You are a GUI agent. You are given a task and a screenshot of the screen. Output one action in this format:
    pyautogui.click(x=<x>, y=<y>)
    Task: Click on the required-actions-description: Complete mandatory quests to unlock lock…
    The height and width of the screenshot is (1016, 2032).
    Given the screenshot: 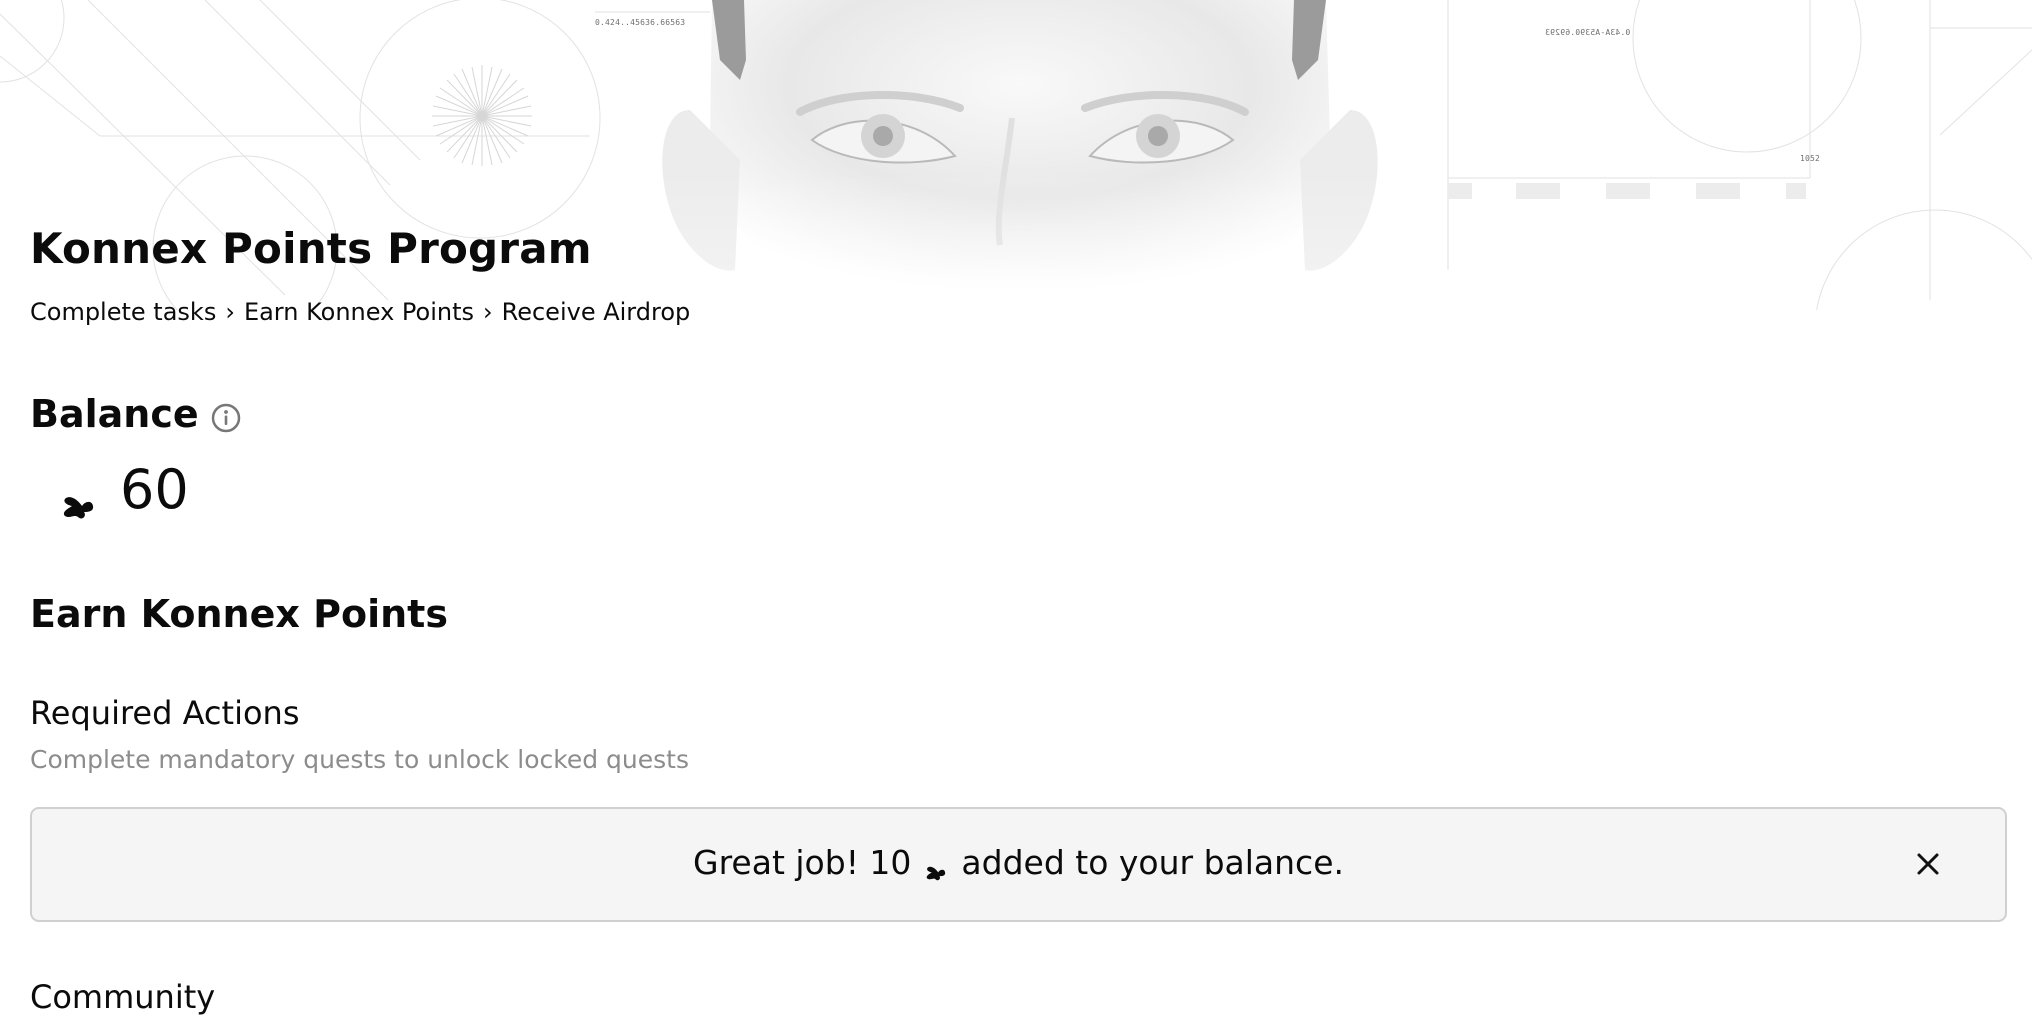 What is the action you would take?
    pyautogui.click(x=360, y=759)
    